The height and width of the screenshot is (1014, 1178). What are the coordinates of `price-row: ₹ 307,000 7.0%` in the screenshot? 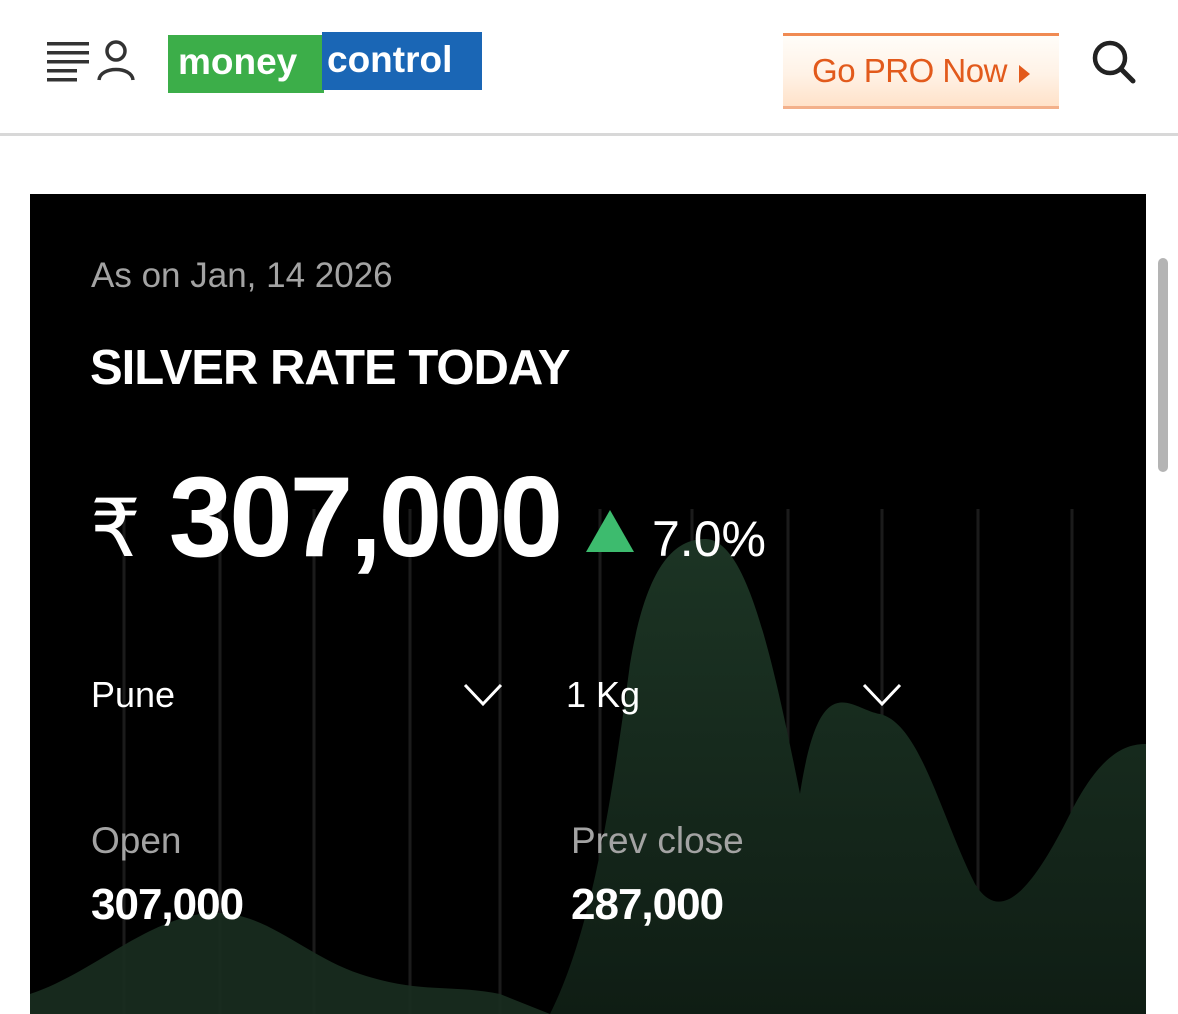 It's located at (428, 517).